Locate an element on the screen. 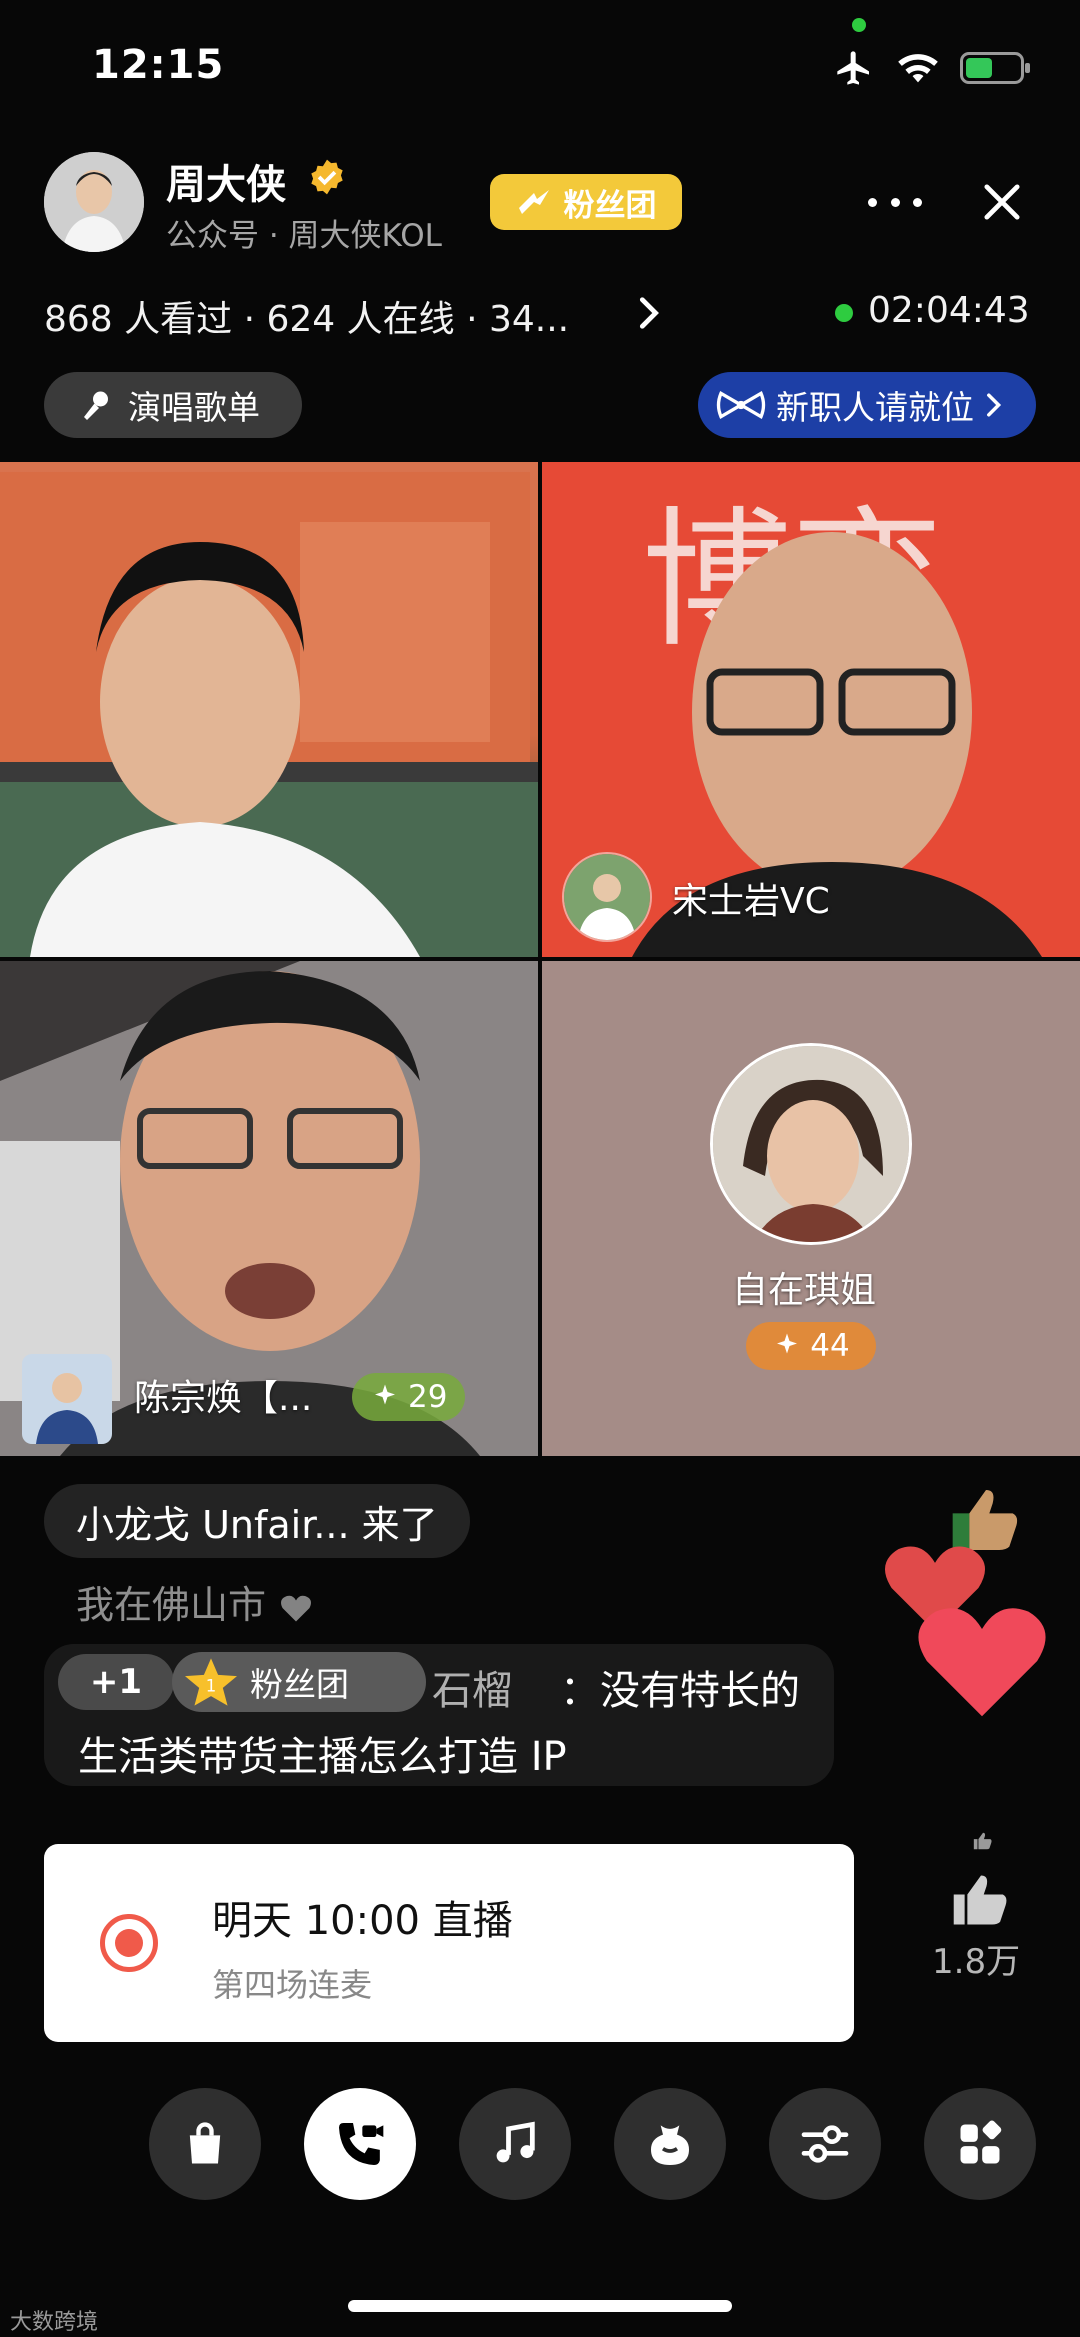 Image resolution: width=1080 pixels, height=2337 pixels. job-banner-button: 新职人请就位 is located at coordinates (867, 405).